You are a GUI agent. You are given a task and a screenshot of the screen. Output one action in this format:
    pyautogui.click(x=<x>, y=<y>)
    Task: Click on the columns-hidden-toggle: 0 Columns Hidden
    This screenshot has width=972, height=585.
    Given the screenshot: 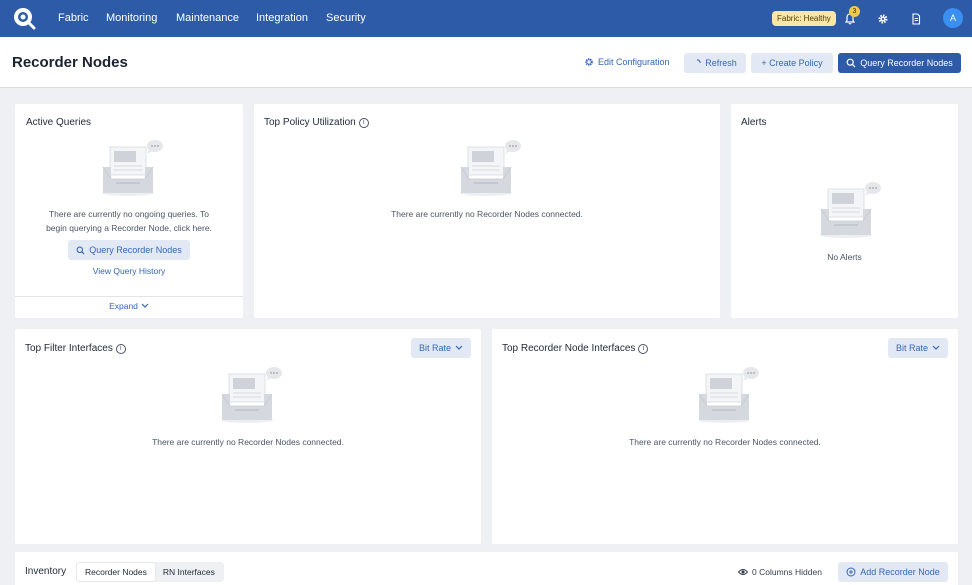 What is the action you would take?
    pyautogui.click(x=780, y=572)
    